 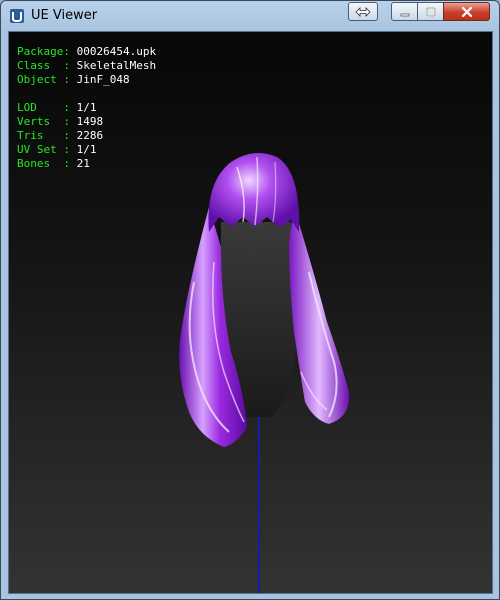 I want to click on maximize-icon, so click(x=430, y=11).